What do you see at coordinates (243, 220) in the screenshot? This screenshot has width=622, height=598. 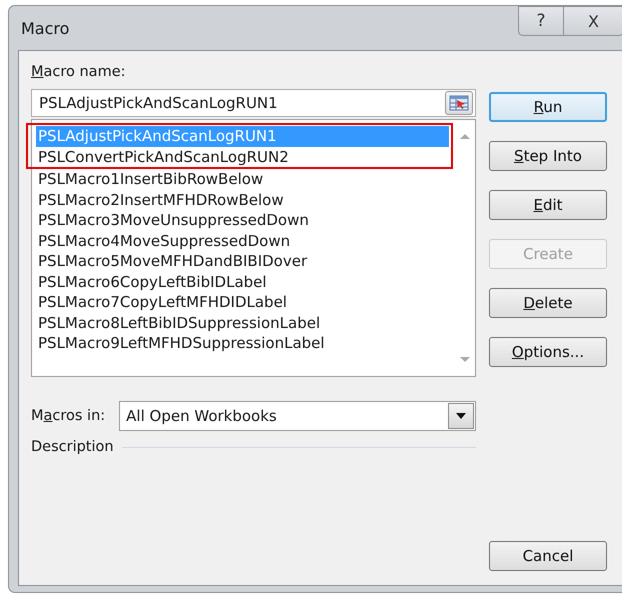 I see `macro-list-item: PSLMacro3MoveUnsuppressedDown` at bounding box center [243, 220].